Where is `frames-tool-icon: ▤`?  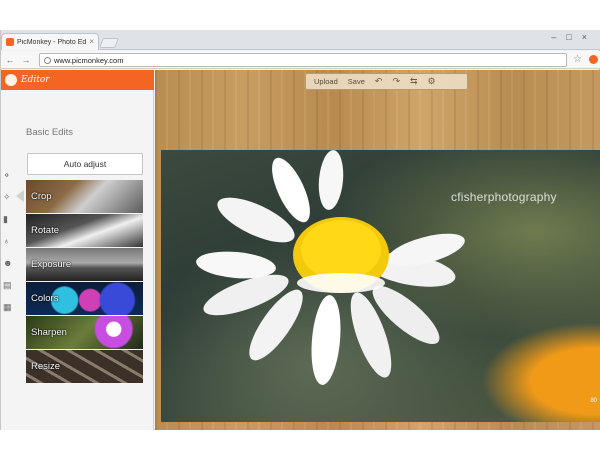 frames-tool-icon: ▤ is located at coordinates (7, 285).